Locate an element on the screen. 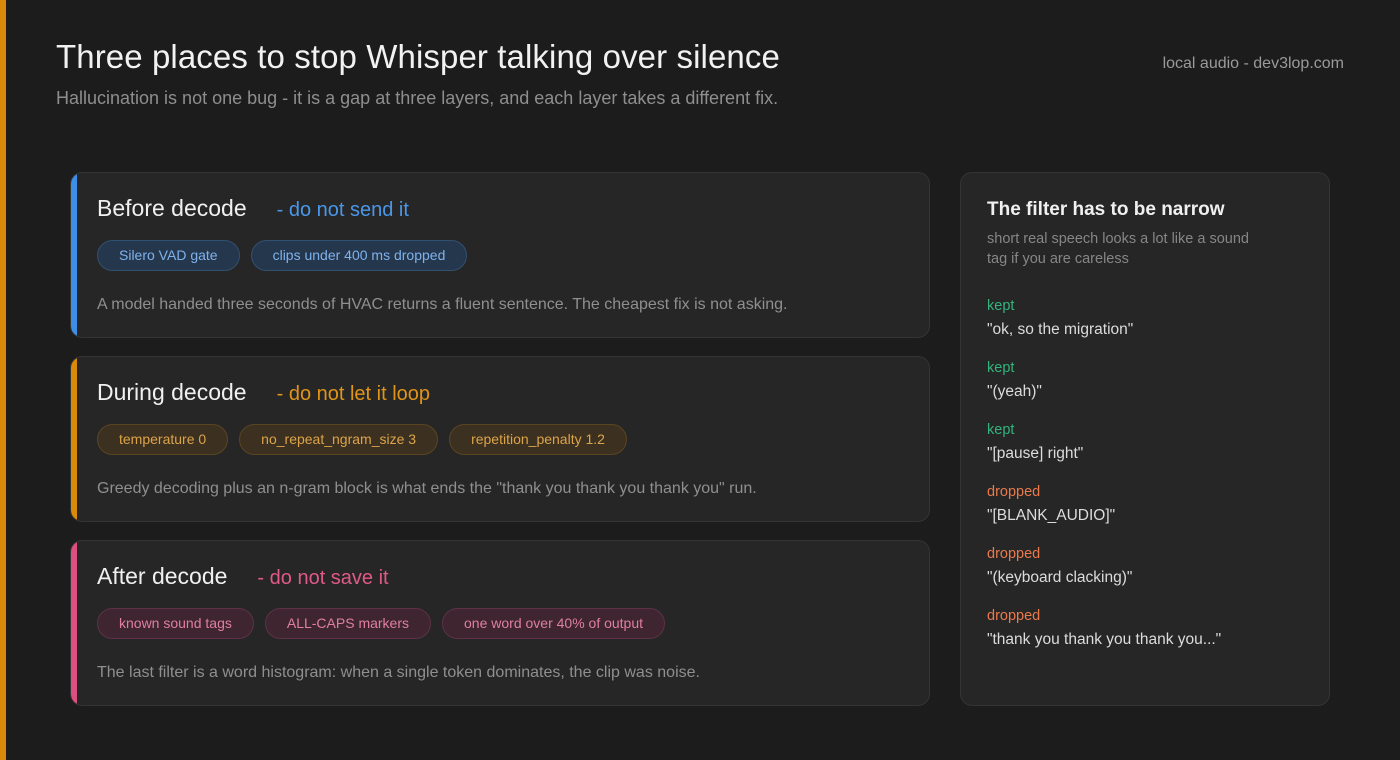 The width and height of the screenshot is (1400, 760). source-label: local audio - dev3lop.com is located at coordinates (1253, 63).